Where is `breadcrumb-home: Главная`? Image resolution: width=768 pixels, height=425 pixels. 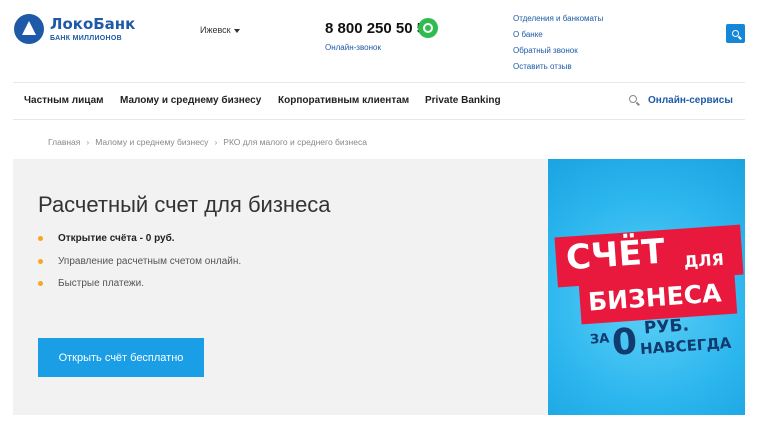
breadcrumb-home: Главная is located at coordinates (64, 142).